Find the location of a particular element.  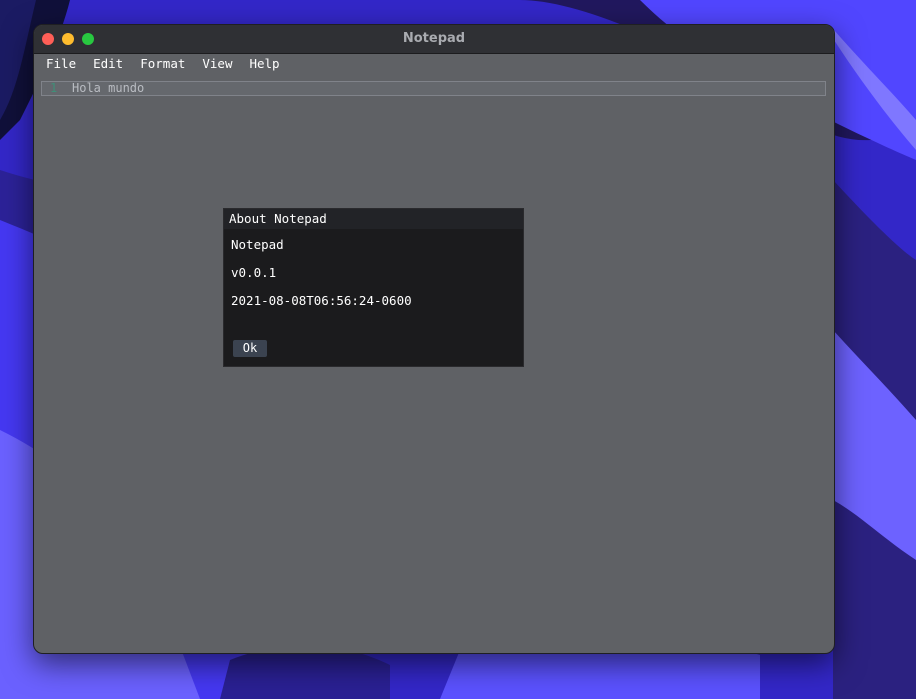

menu-file: File is located at coordinates (61, 64).